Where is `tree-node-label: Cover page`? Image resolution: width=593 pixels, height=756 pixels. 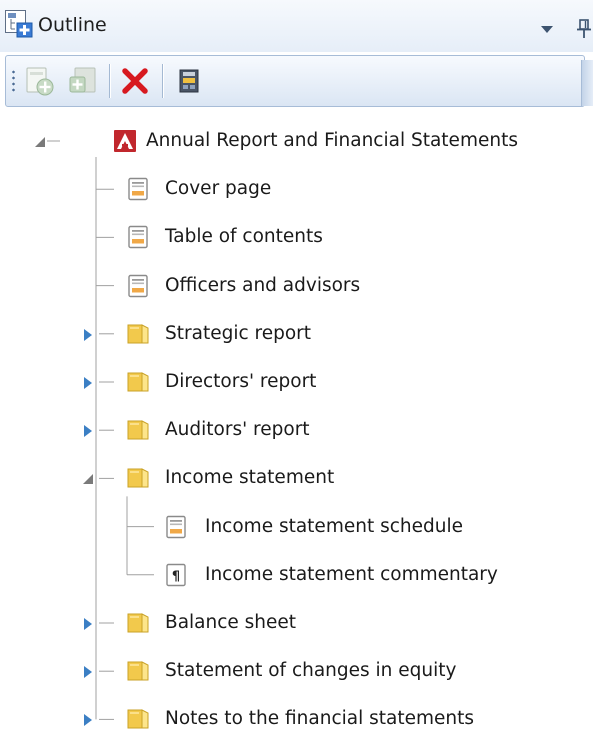 tree-node-label: Cover page is located at coordinates (218, 189).